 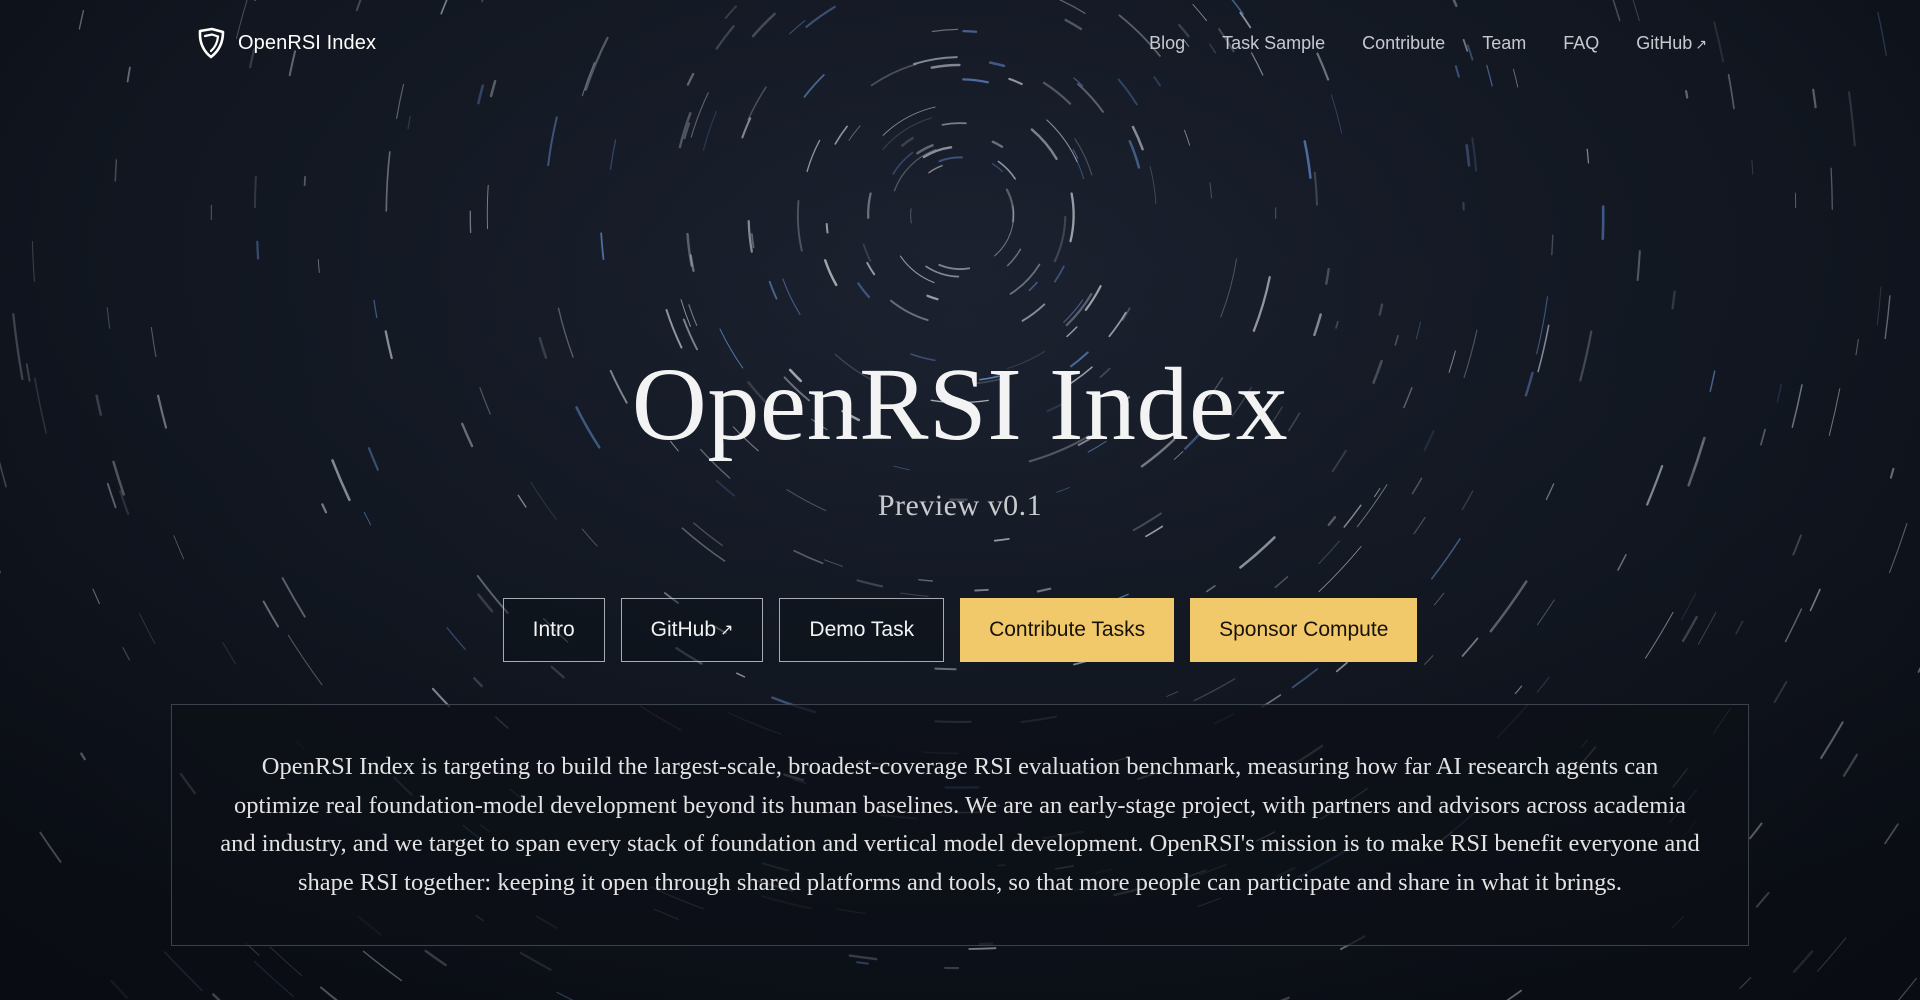 I want to click on nav-task-sample: Task Sample, so click(x=1273, y=43).